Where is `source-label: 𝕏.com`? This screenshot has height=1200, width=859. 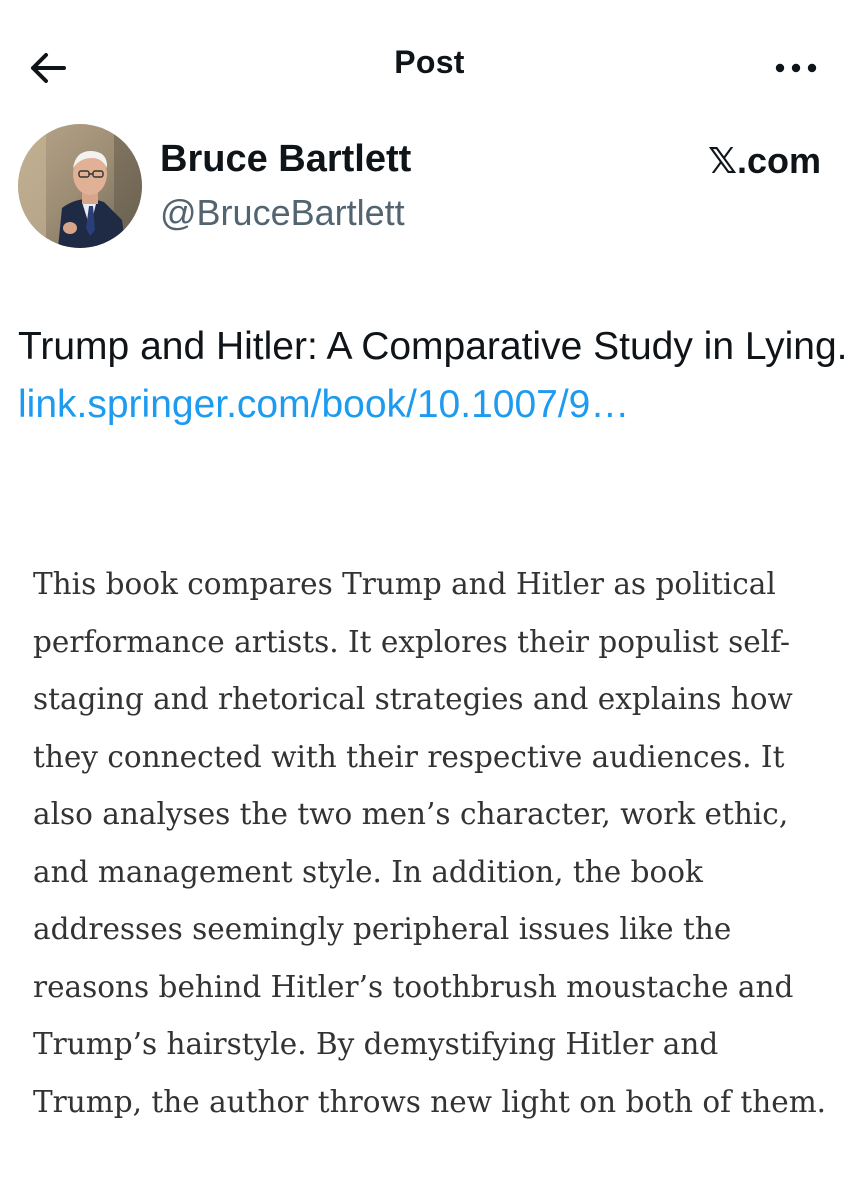
source-label: 𝕏.com is located at coordinates (764, 160).